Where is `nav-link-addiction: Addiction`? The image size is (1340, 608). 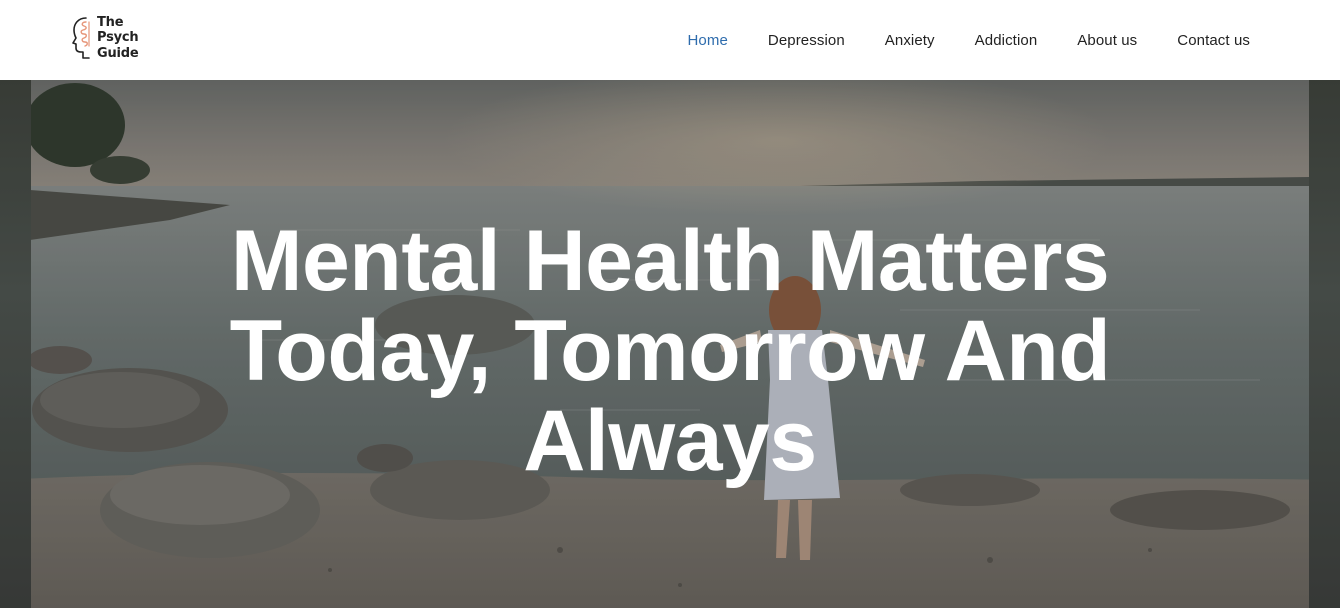 nav-link-addiction: Addiction is located at coordinates (1006, 40).